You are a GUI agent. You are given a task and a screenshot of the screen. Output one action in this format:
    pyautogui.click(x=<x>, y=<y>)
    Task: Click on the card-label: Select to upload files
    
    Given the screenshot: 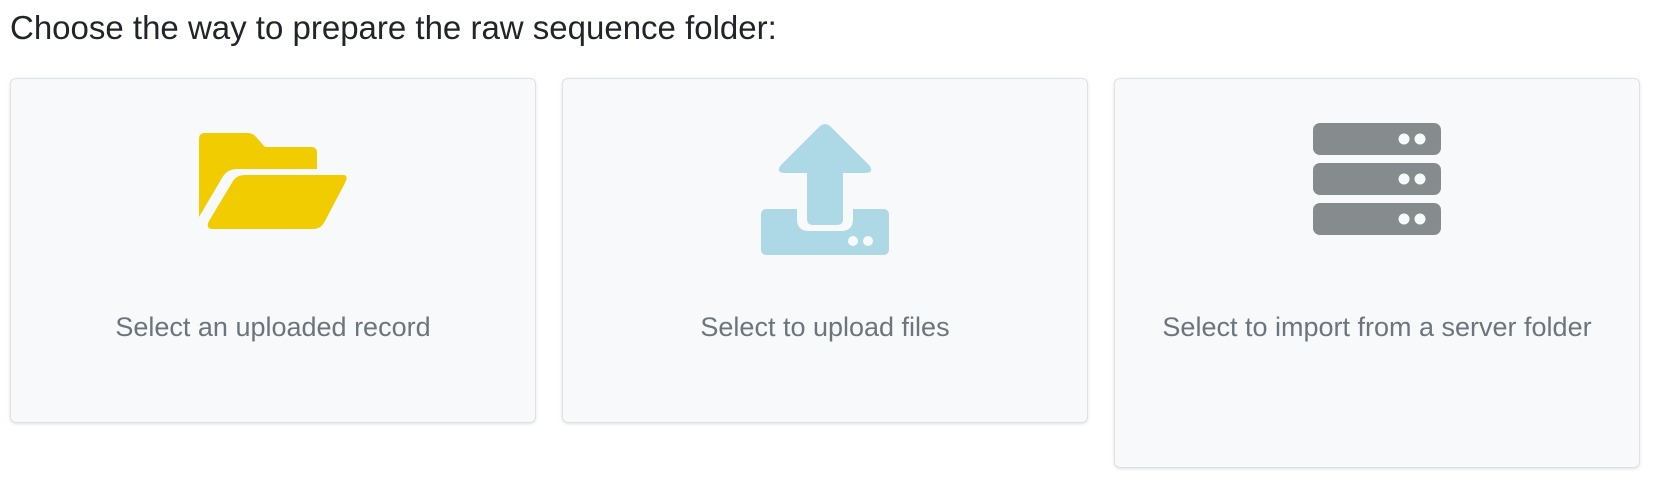 What is the action you would take?
    pyautogui.click(x=825, y=327)
    